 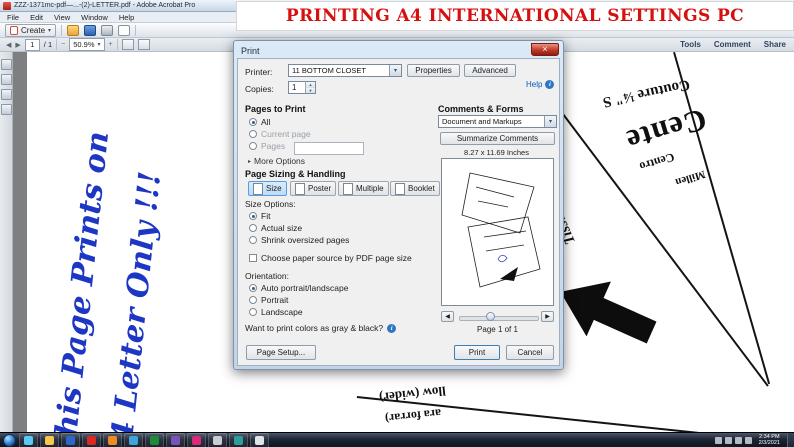 What do you see at coordinates (268, 300) in the screenshot?
I see `radio-portrait: Portrait` at bounding box center [268, 300].